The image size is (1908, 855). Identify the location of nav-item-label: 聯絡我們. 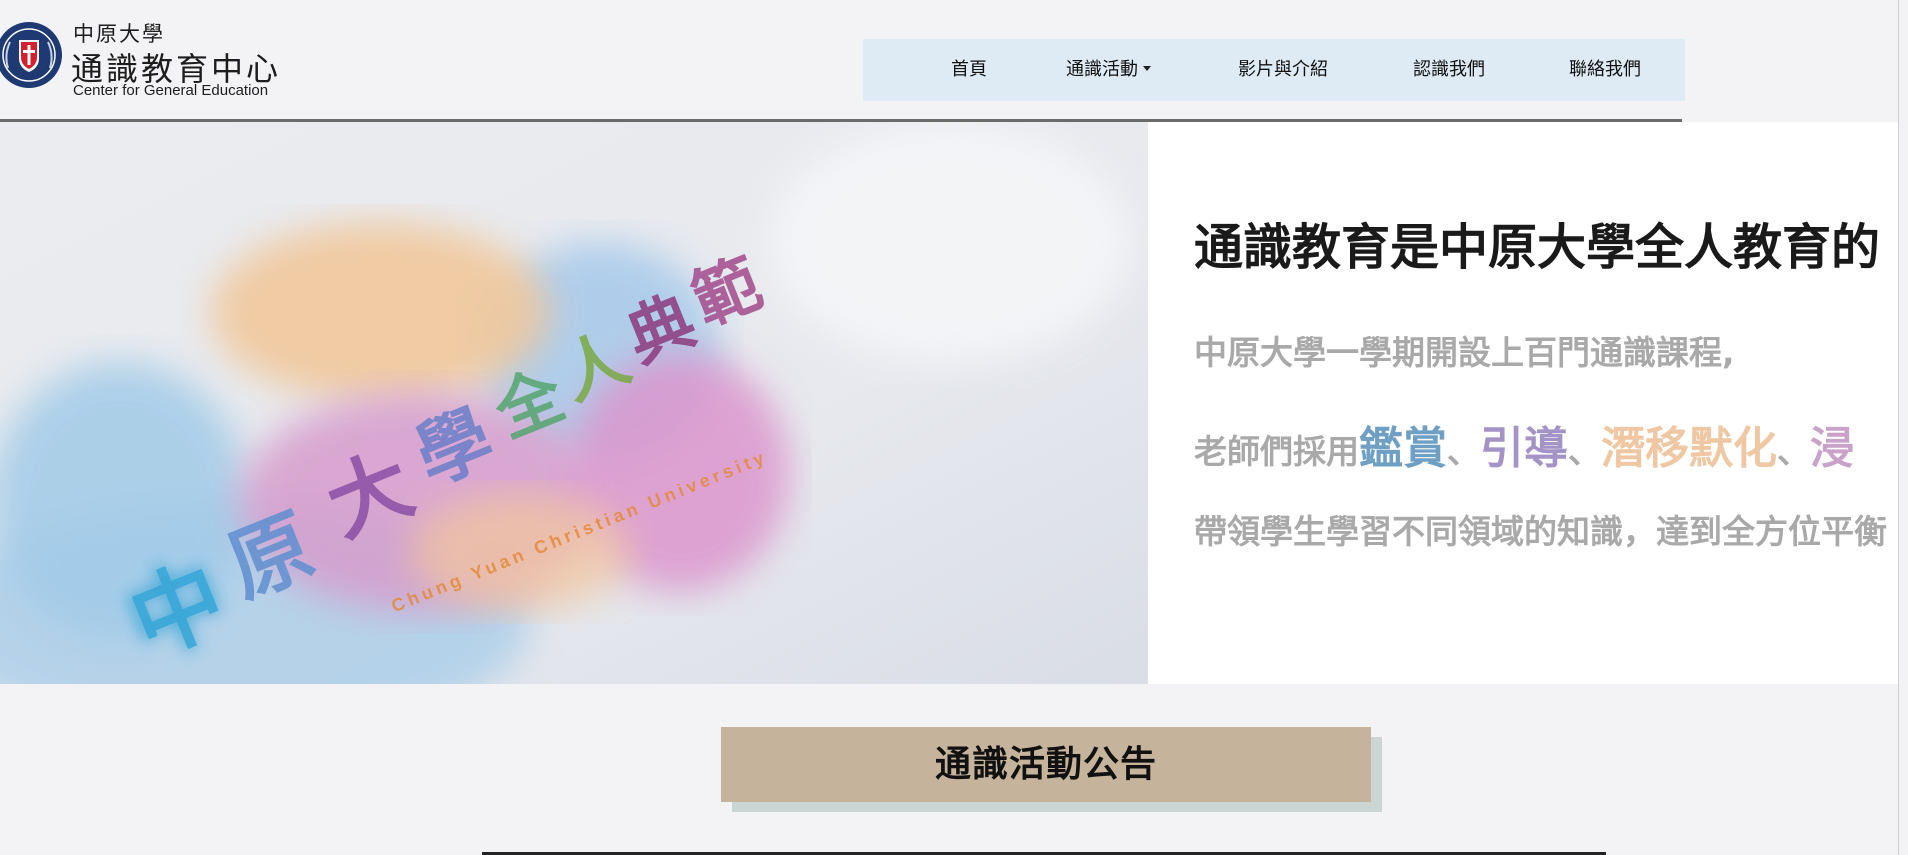
(1605, 69).